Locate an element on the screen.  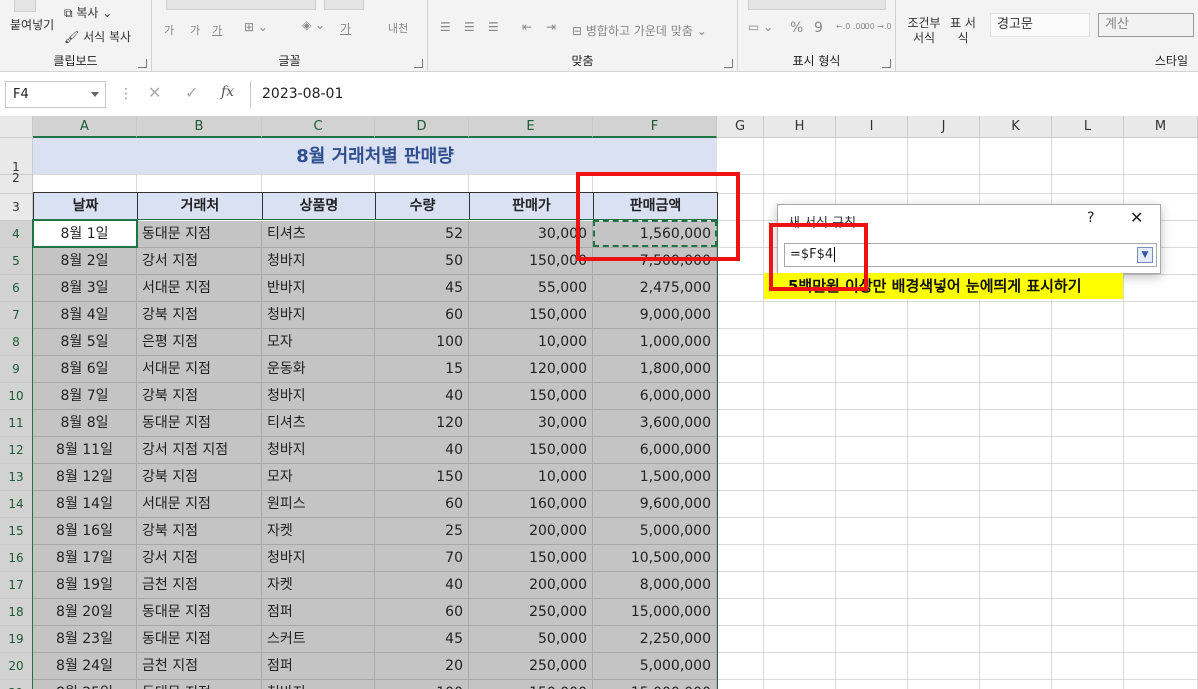
data-cell-b12: 강서 지점 지점 is located at coordinates (199, 450).